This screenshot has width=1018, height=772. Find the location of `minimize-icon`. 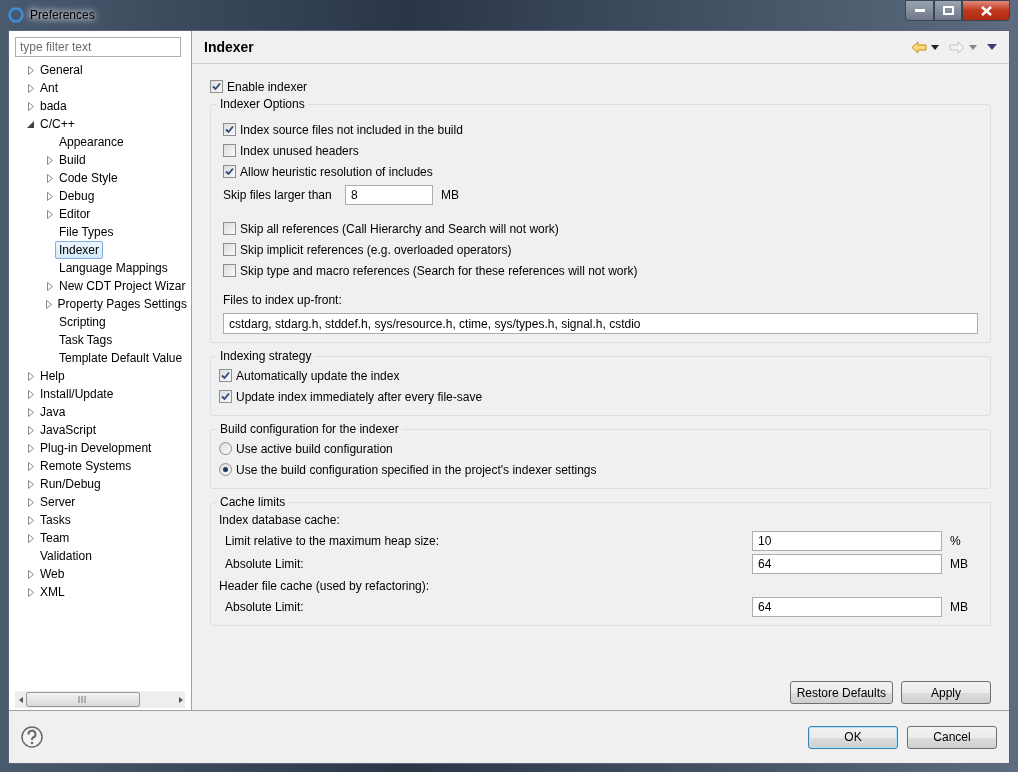

minimize-icon is located at coordinates (919, 10).